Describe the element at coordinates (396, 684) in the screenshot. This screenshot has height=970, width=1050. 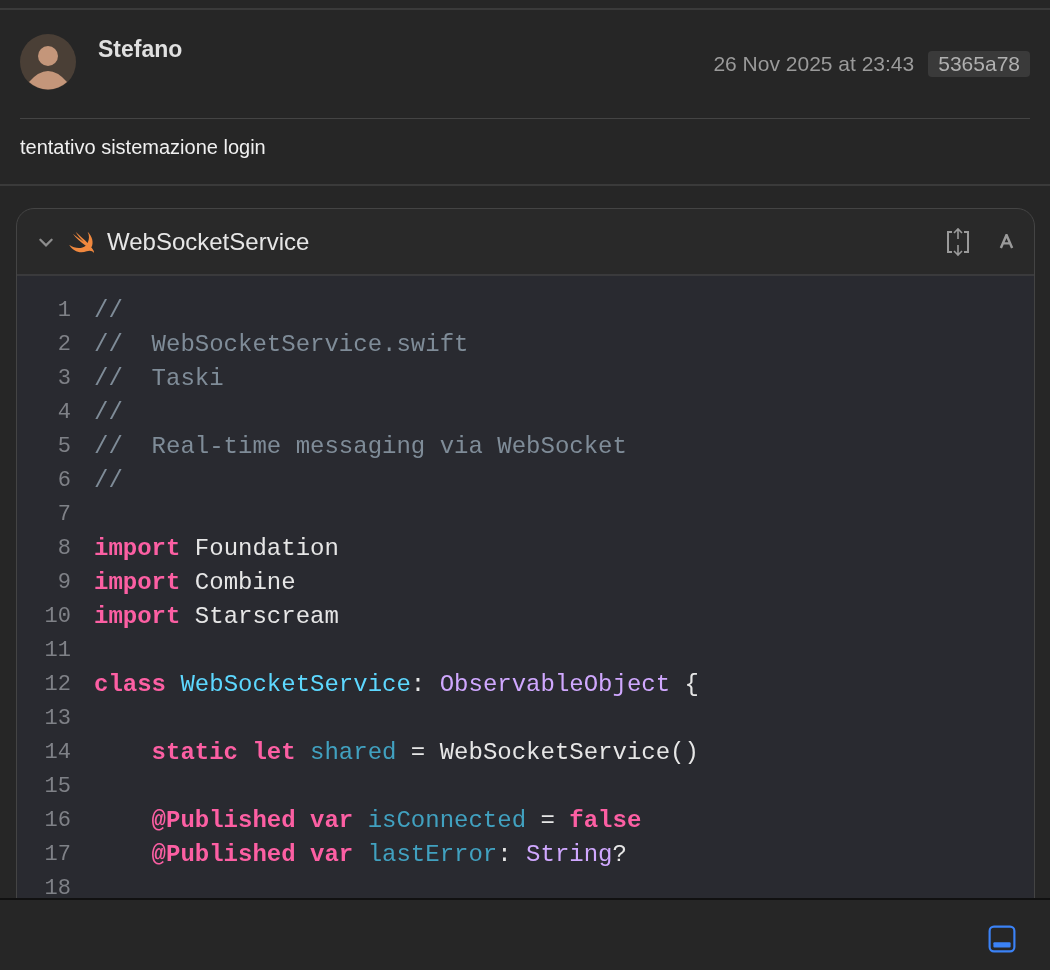
I see `code-line: class WebSocketService: ObservableObject {` at that location.